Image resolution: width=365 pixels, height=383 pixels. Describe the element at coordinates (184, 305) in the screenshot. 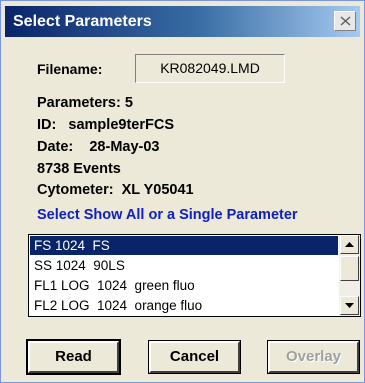

I see `list-item: FL2 LOG 1024 orange fluo` at that location.